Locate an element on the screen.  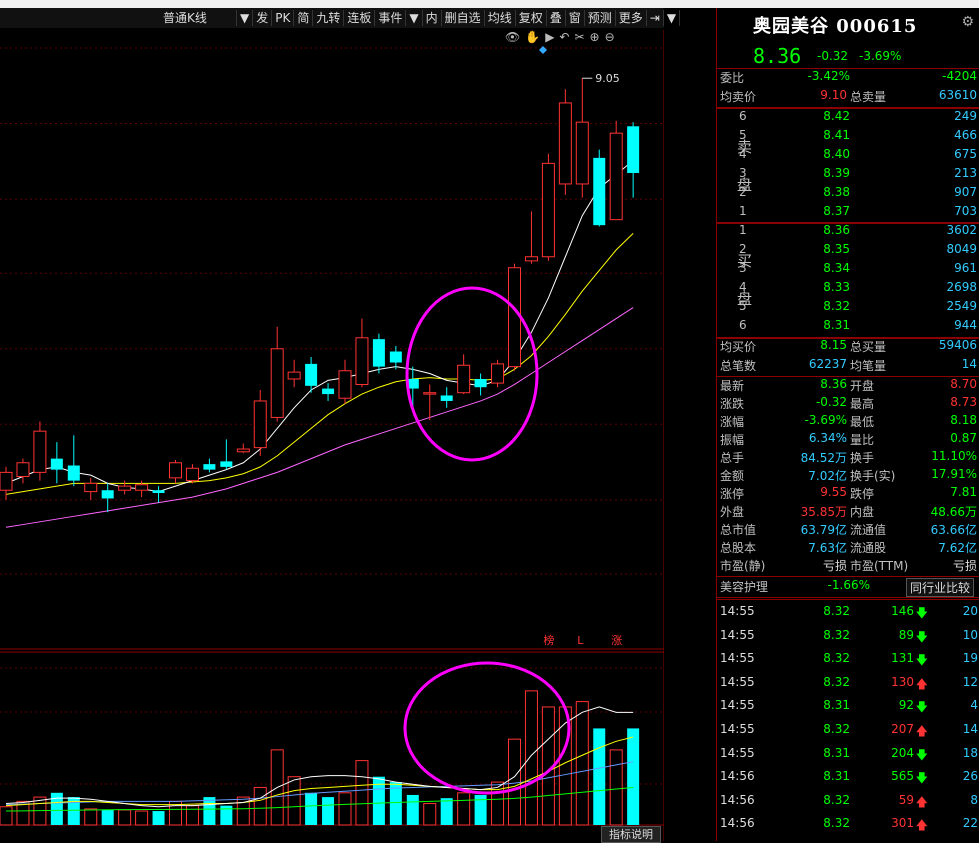
arrow-down-icon: 🡇 is located at coordinates (921, 707).